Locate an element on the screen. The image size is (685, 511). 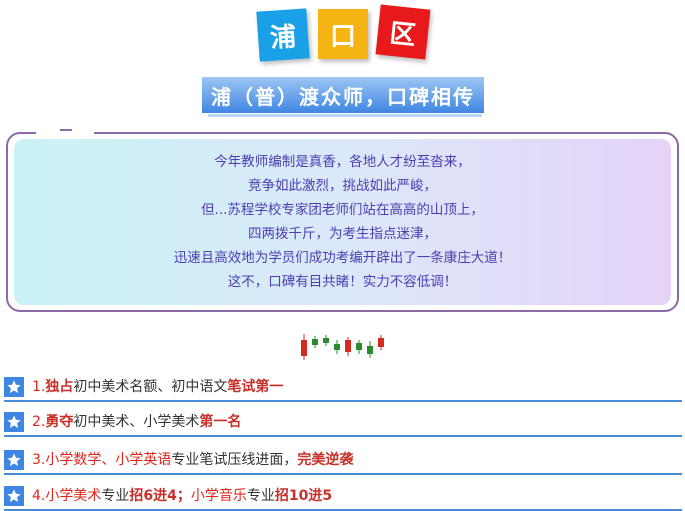
item-highlight: 完美逆袭 is located at coordinates (325, 460).